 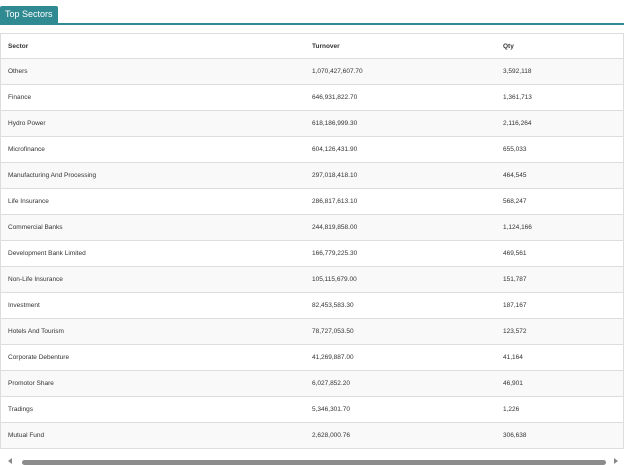 I want to click on cell-qty: 46,901, so click(x=559, y=383).